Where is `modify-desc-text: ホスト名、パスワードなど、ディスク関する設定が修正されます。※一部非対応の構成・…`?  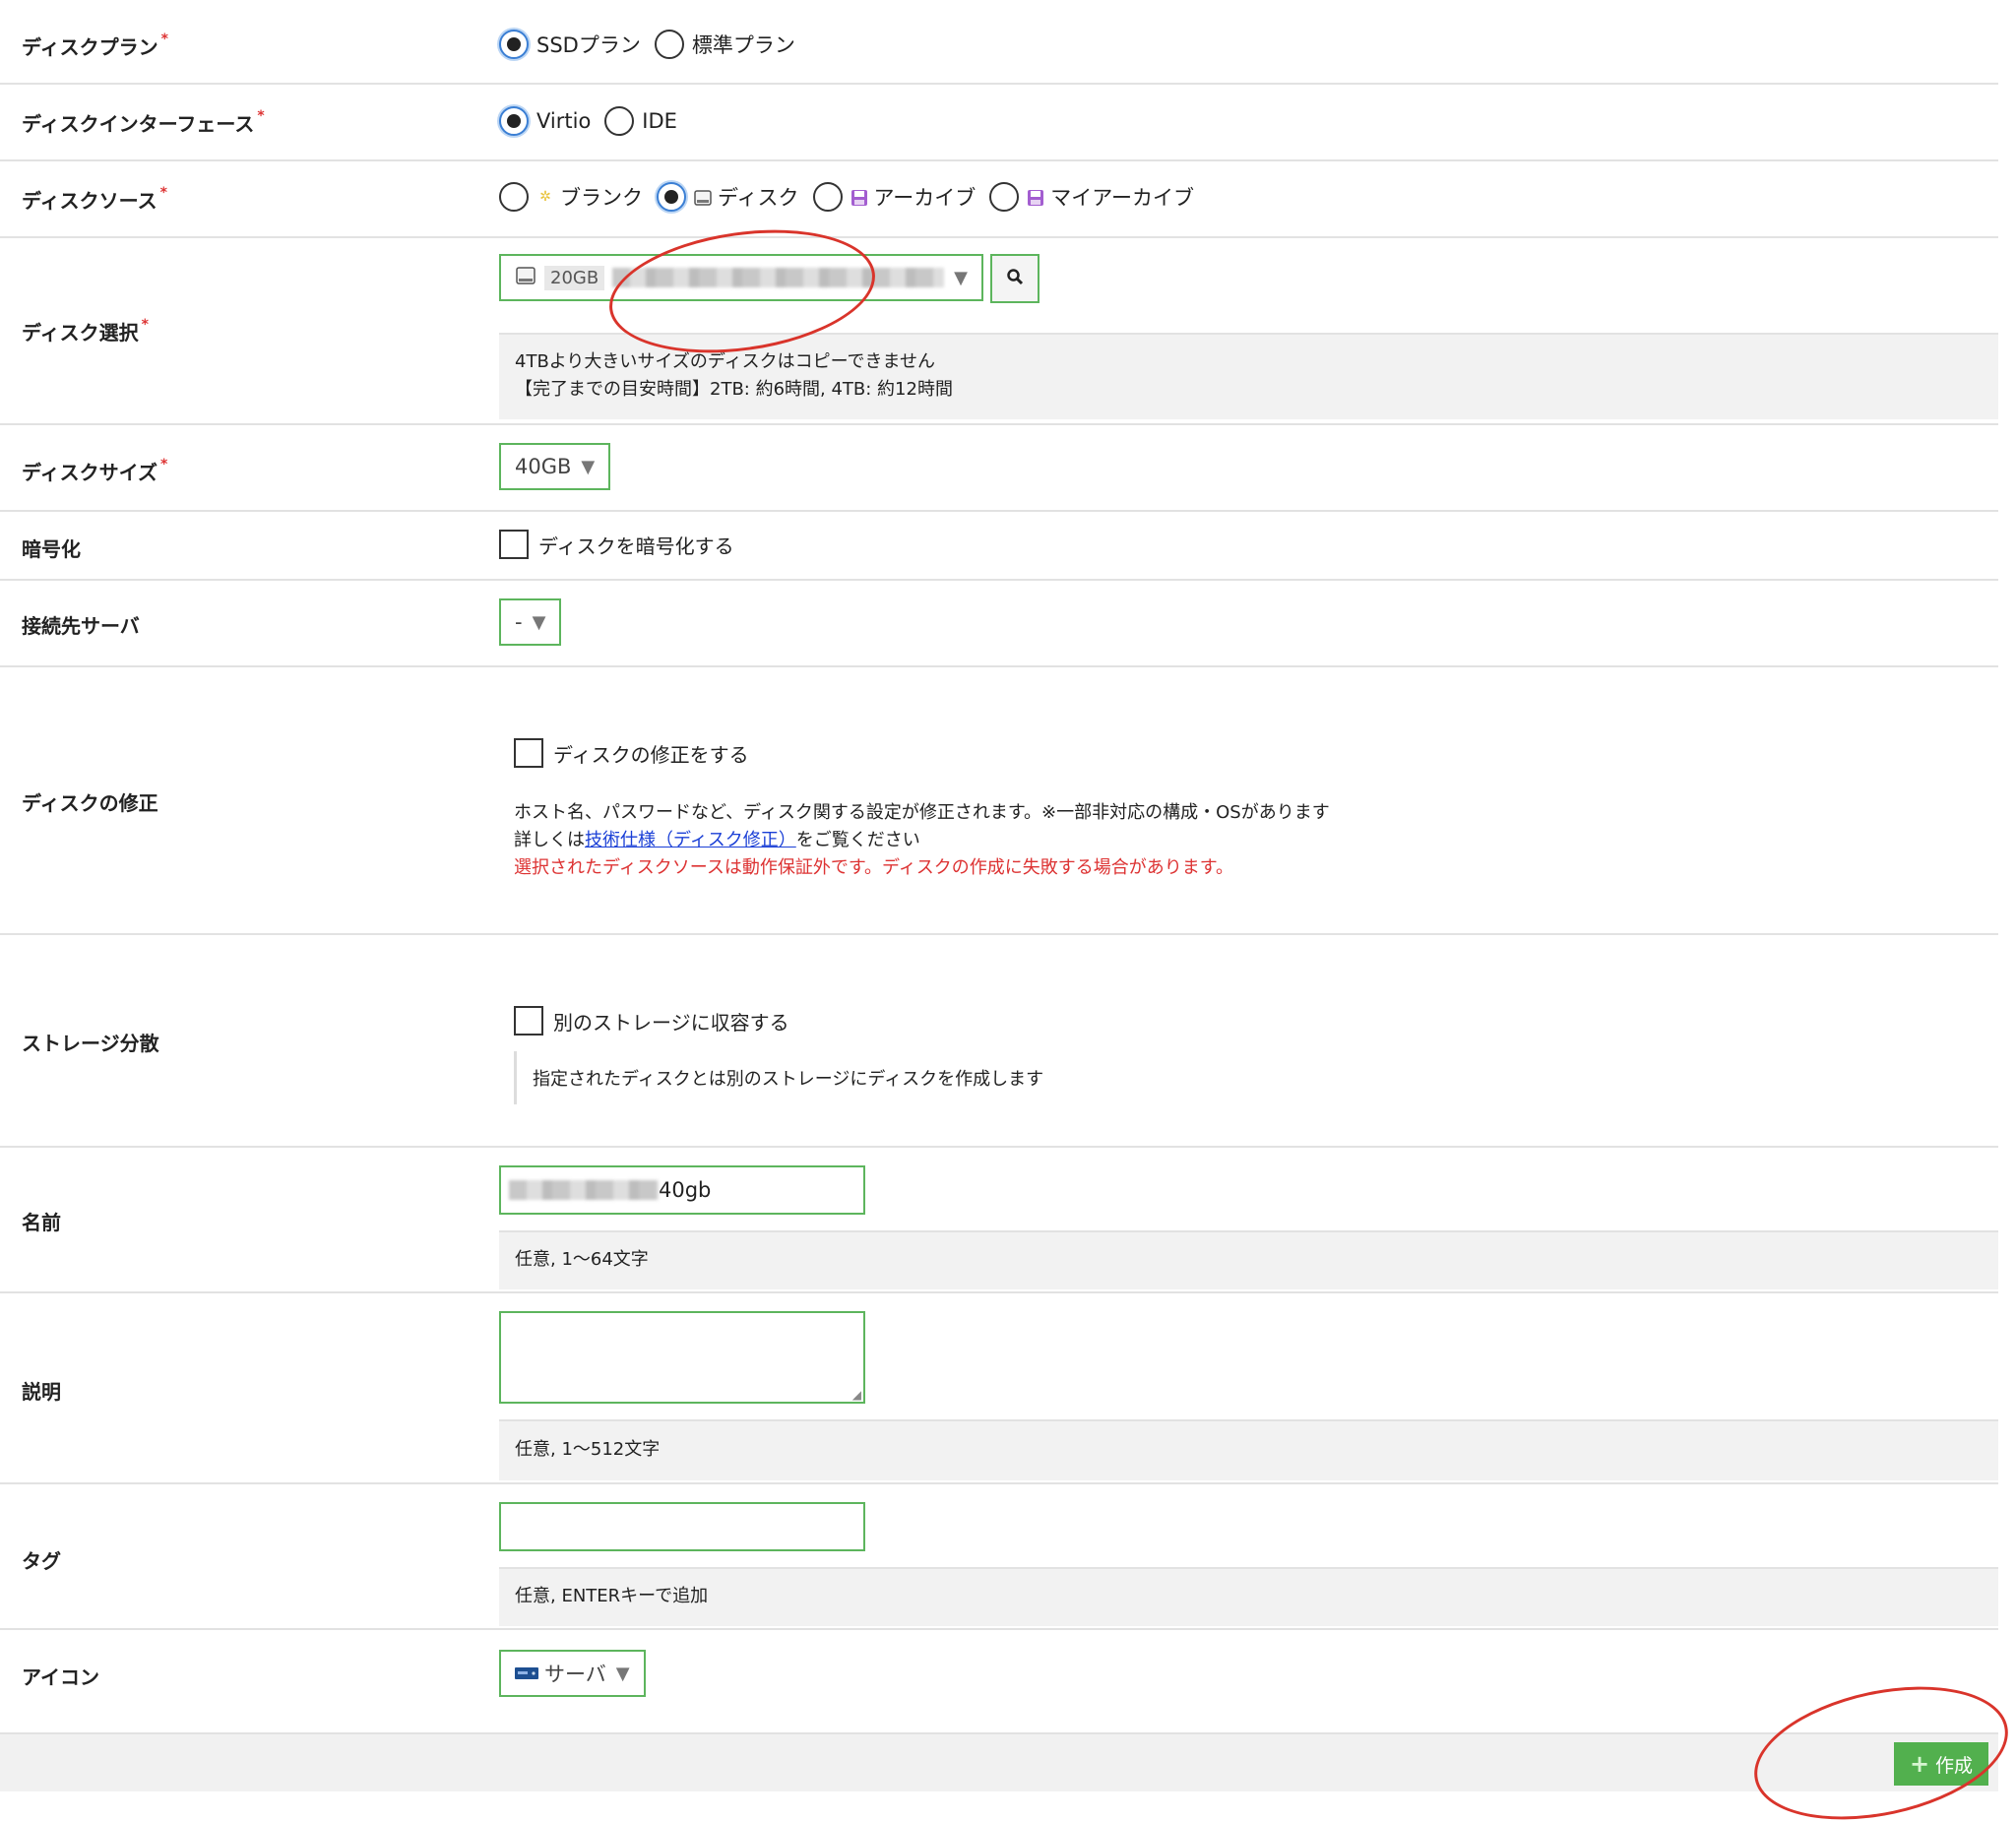
modify-desc-text: ホスト名、パスワードなど、ディスク関する設定が修正されます。※一部非対応の構成・… is located at coordinates (922, 813).